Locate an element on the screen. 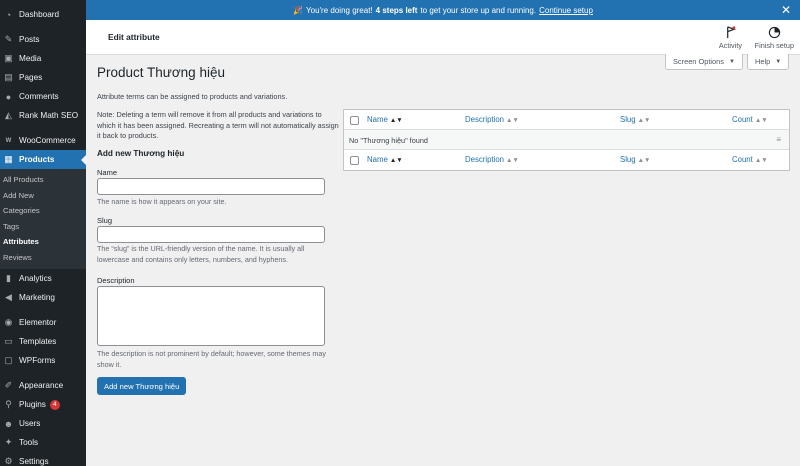 The width and height of the screenshot is (800, 466). sidebar-item-label: Media is located at coordinates (30, 58).